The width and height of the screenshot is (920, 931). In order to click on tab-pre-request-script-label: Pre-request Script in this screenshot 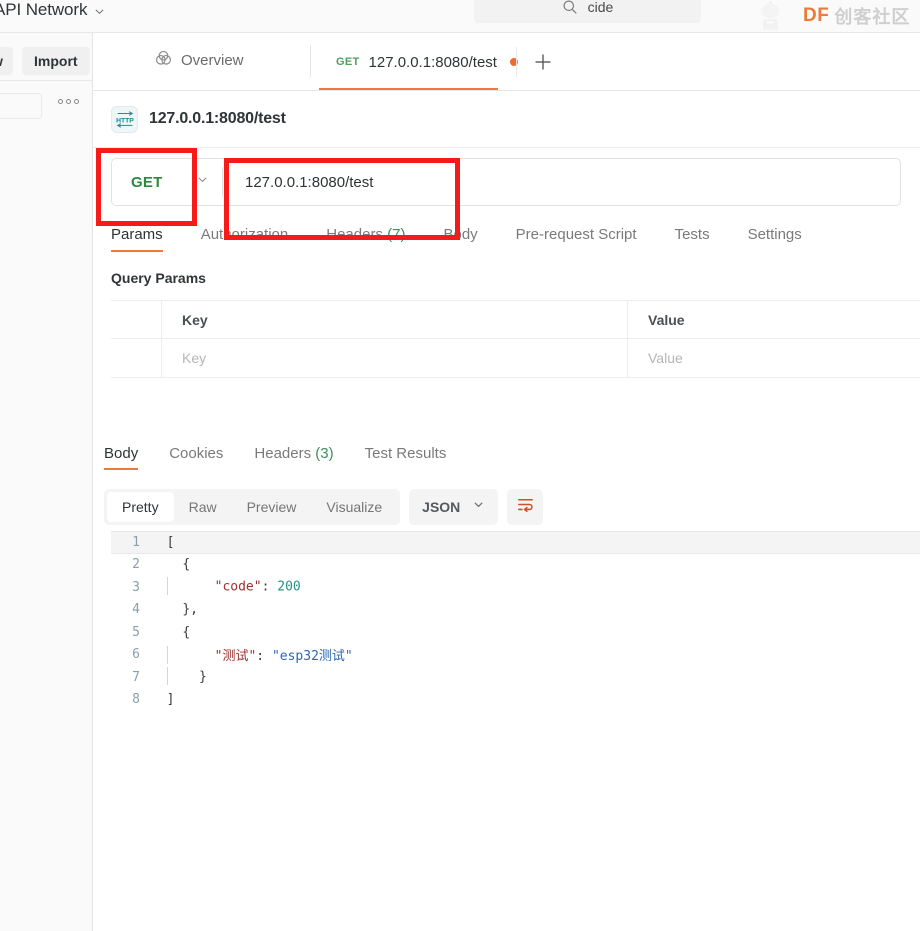, I will do `click(576, 234)`.